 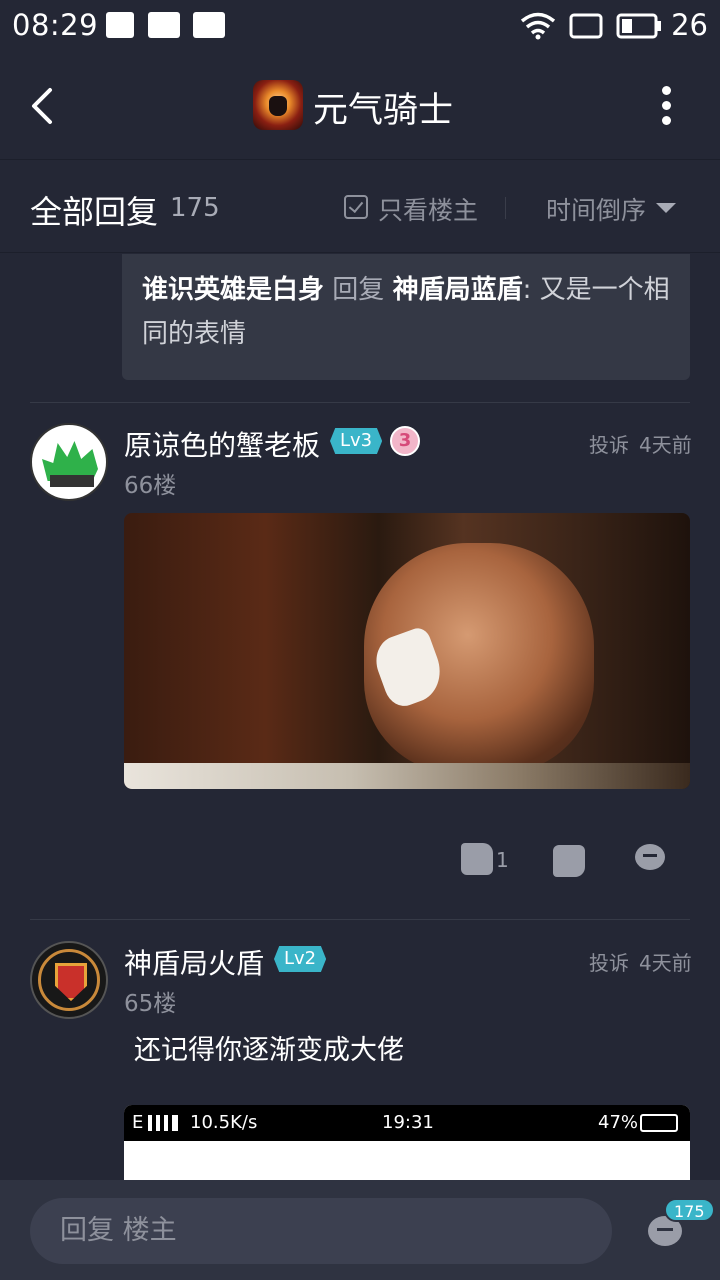 I want to click on fan-badge: 3, so click(x=405, y=441).